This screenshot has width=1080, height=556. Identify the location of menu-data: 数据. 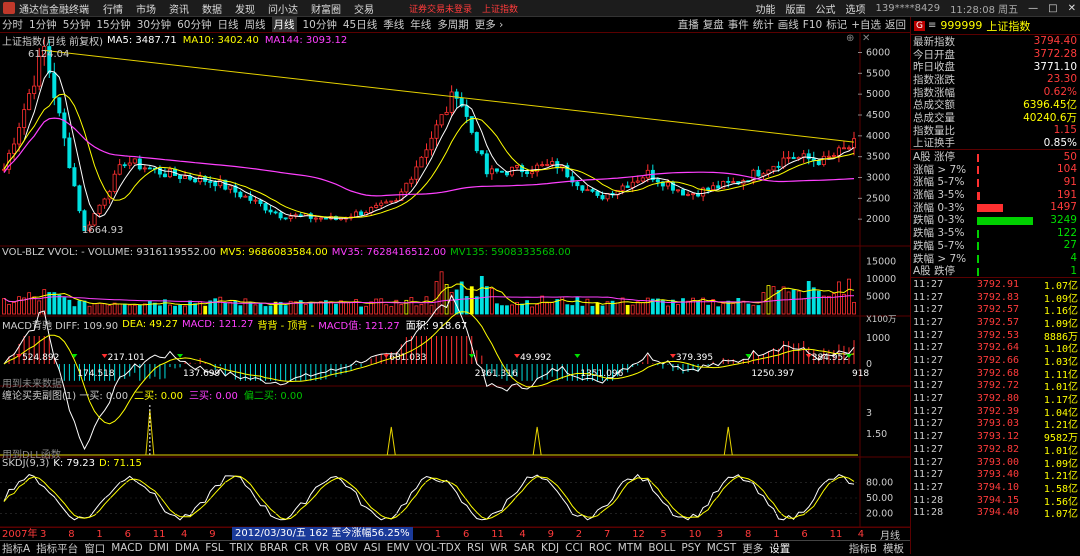
(212, 8).